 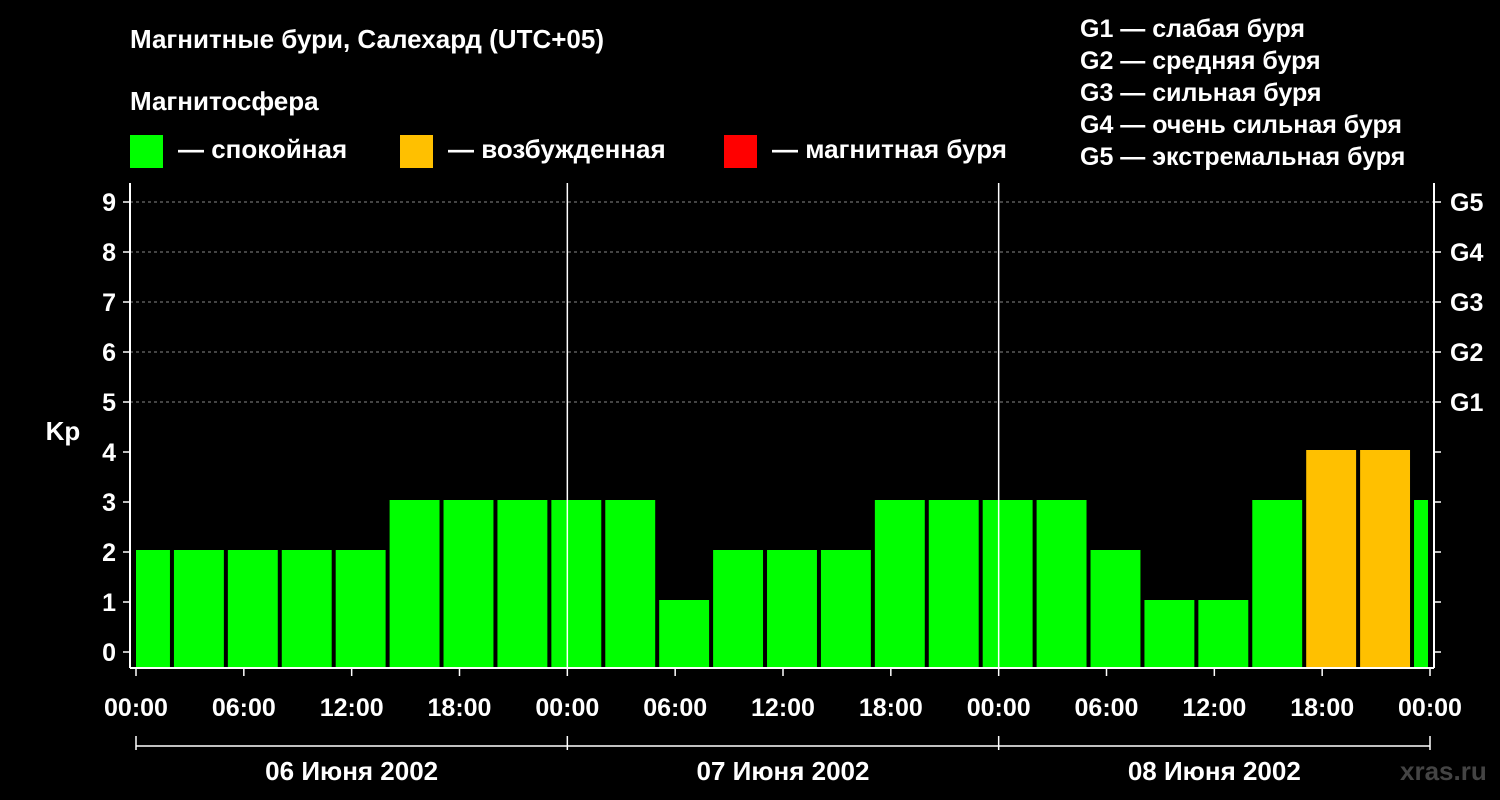 What do you see at coordinates (109, 603) in the screenshot?
I see `y-tick-label: 1` at bounding box center [109, 603].